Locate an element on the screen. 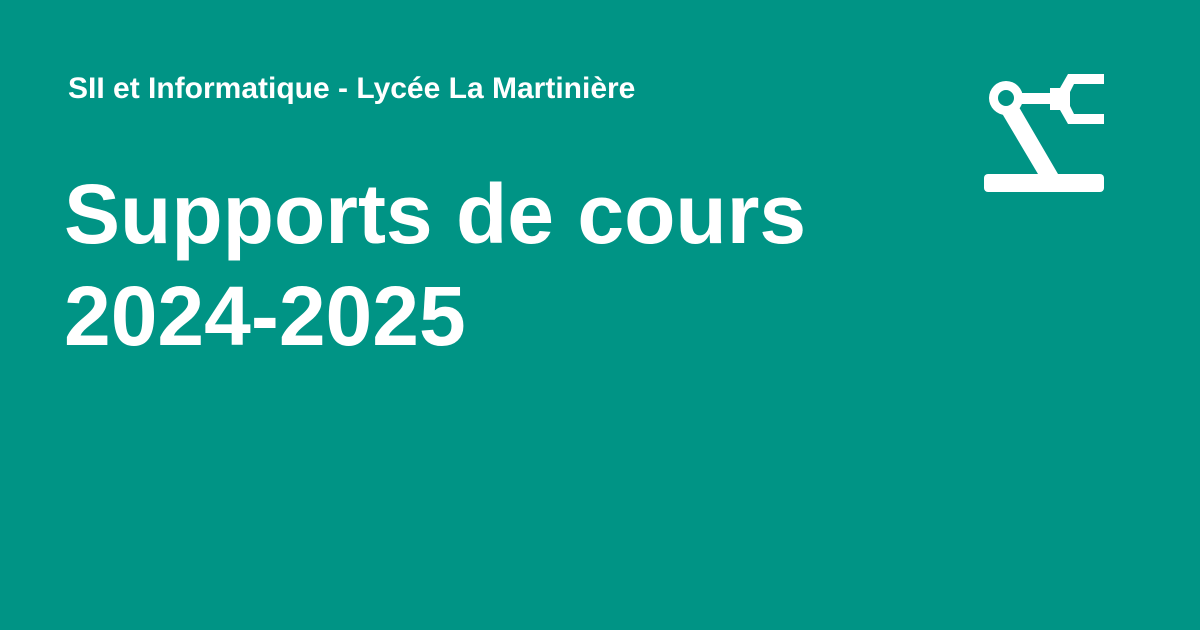  page-title-line-1: Supports de cours is located at coordinates (435, 214).